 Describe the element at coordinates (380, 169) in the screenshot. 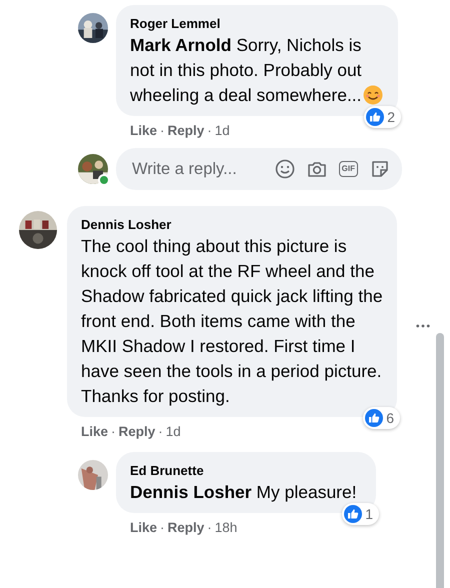

I see `sticker-icon` at that location.